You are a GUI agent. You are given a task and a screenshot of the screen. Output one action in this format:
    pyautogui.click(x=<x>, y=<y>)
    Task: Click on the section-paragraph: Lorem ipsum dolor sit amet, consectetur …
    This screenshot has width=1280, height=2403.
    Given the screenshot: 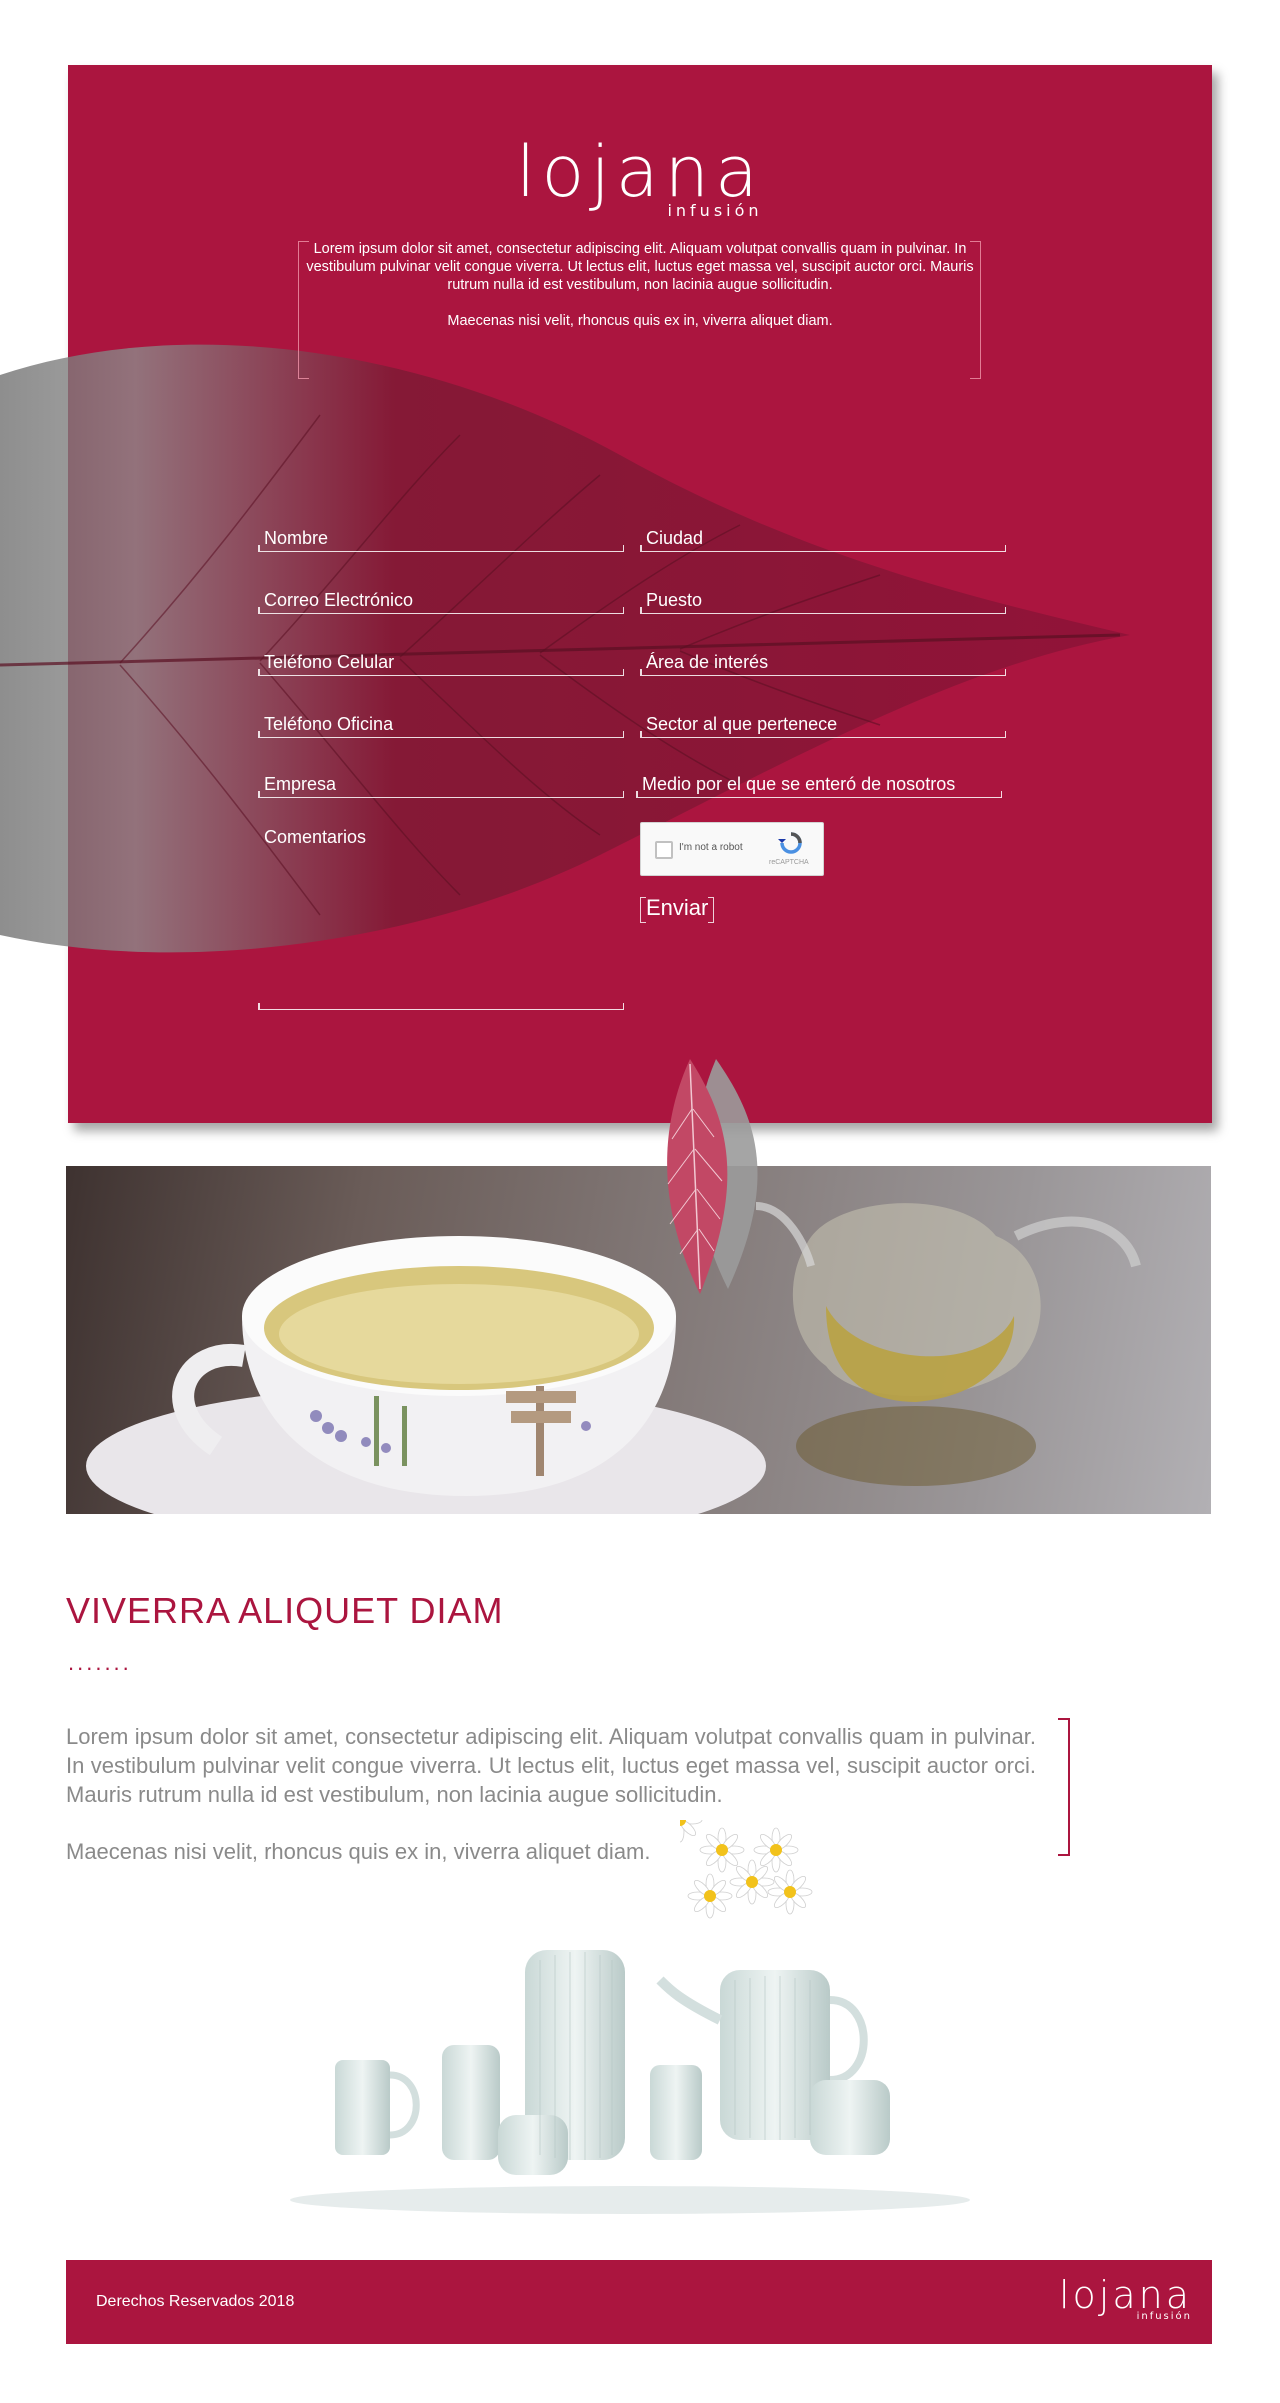 What is the action you would take?
    pyautogui.click(x=551, y=1765)
    